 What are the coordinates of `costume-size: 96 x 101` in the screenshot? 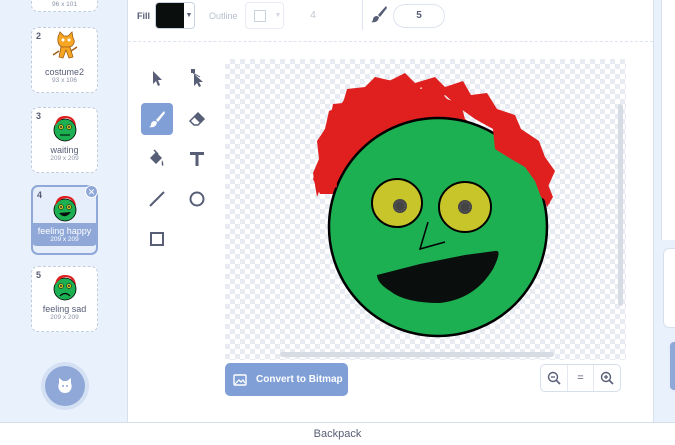 It's located at (64, 4).